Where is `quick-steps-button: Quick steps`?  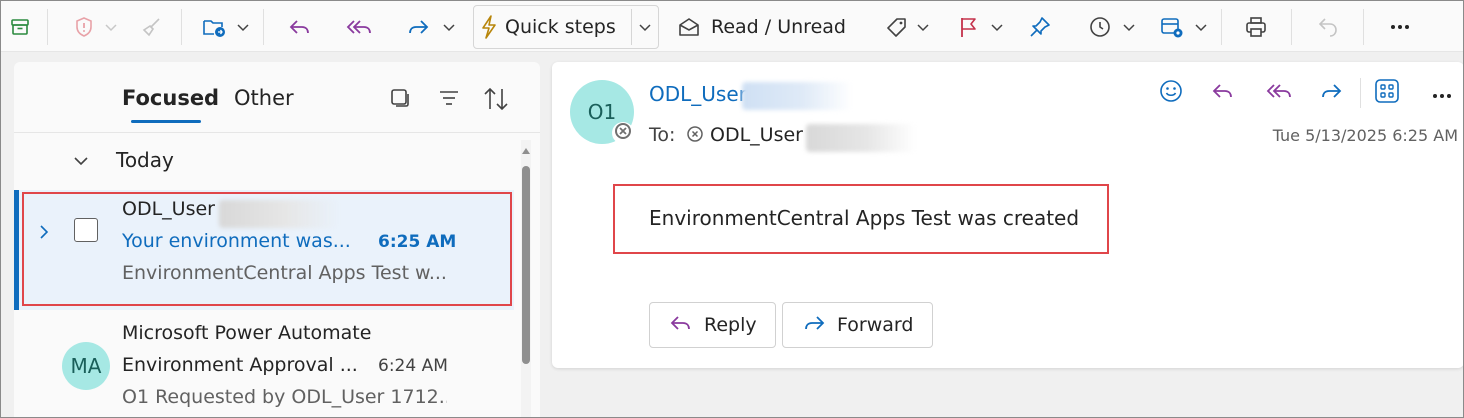
quick-steps-button: Quick steps is located at coordinates (556, 26).